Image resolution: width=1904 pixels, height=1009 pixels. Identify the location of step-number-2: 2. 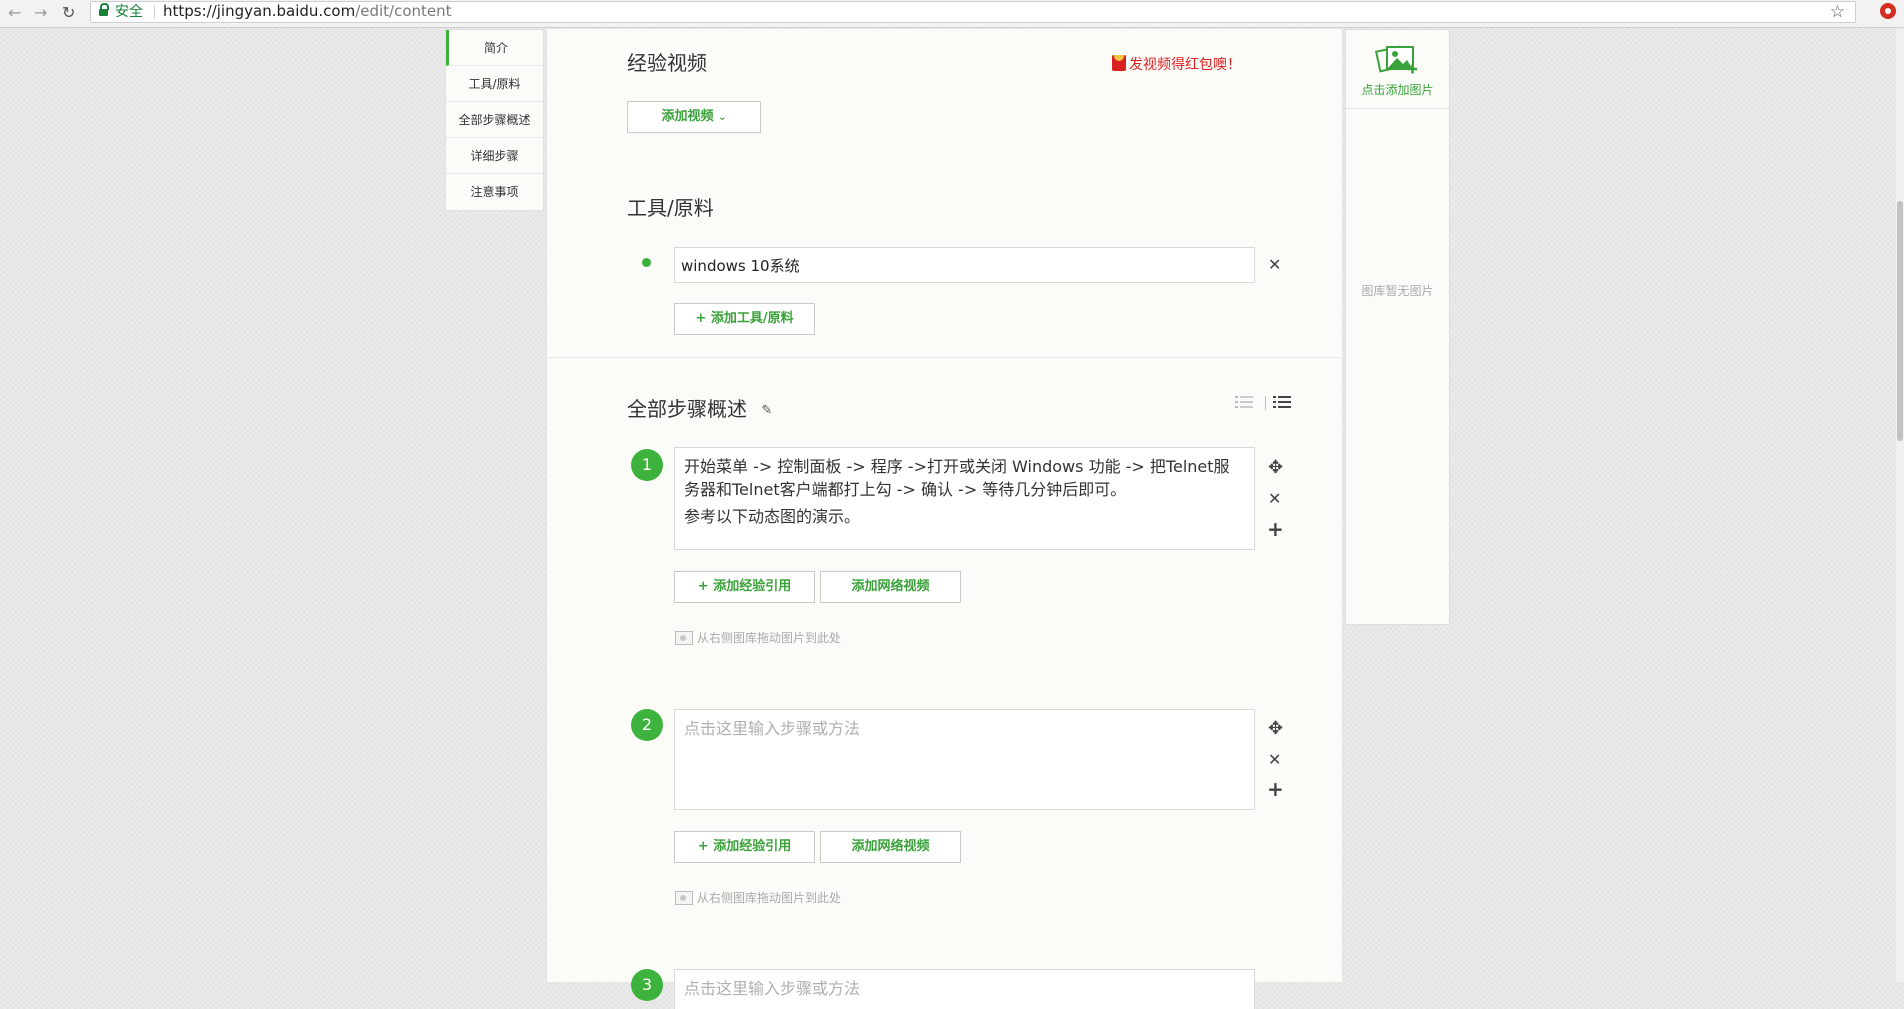
(647, 725).